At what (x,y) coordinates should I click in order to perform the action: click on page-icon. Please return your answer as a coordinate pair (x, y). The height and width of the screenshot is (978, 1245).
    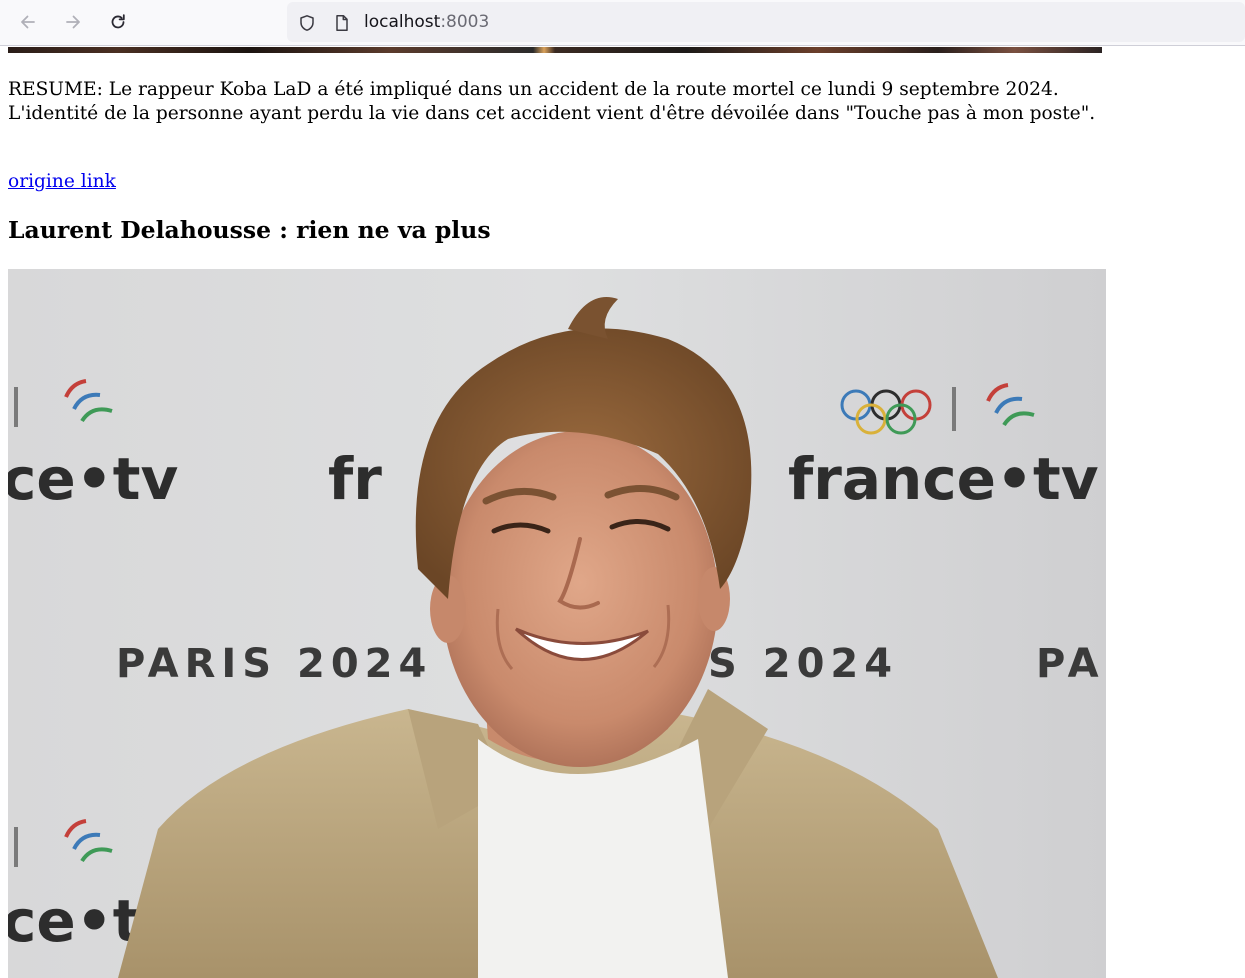
    Looking at the image, I should click on (342, 23).